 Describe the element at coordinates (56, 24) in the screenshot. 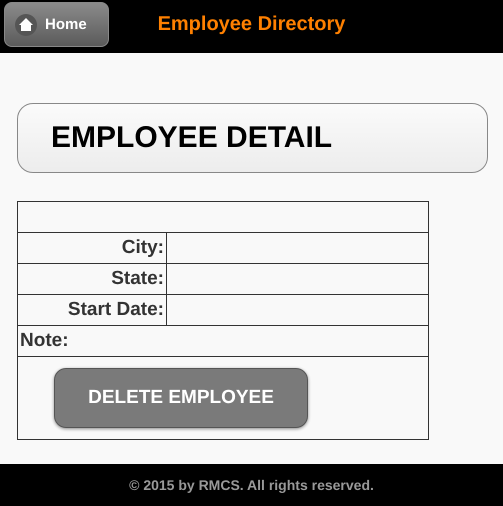

I see `home-button: Home` at that location.